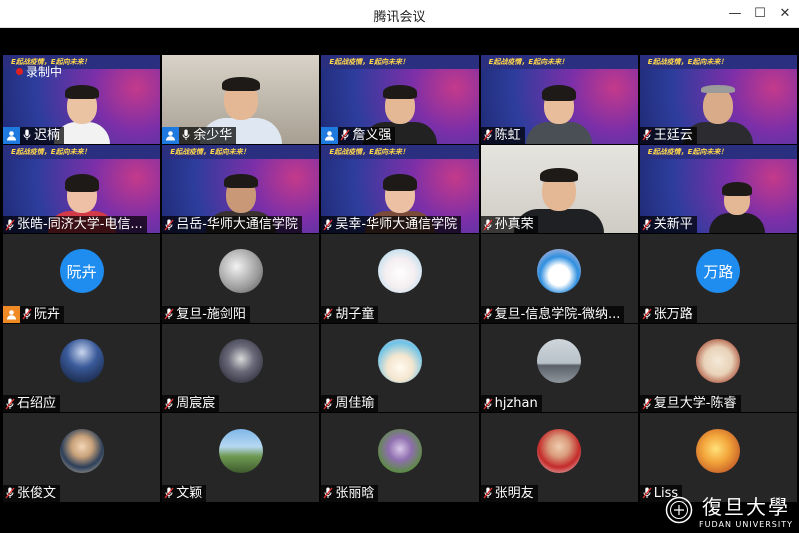  What do you see at coordinates (37, 493) in the screenshot?
I see `participant-name: 张俊文` at bounding box center [37, 493].